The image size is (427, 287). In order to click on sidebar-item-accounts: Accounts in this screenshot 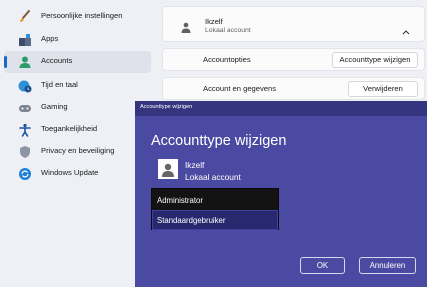, I will do `click(77, 62)`.